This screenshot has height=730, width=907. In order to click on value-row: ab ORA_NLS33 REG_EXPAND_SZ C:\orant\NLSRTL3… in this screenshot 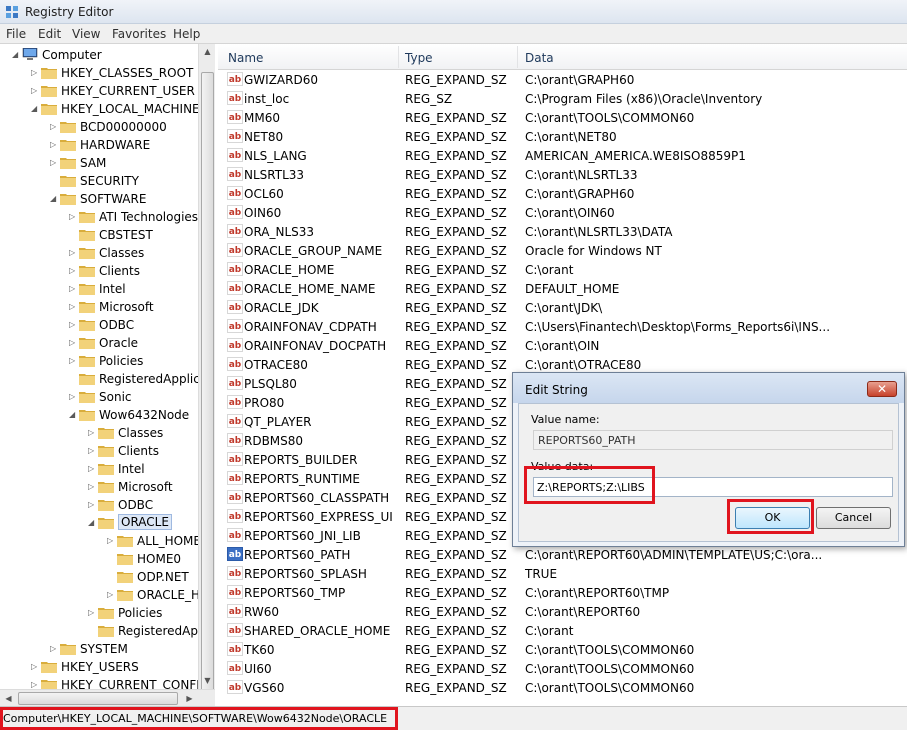, I will do `click(562, 231)`.